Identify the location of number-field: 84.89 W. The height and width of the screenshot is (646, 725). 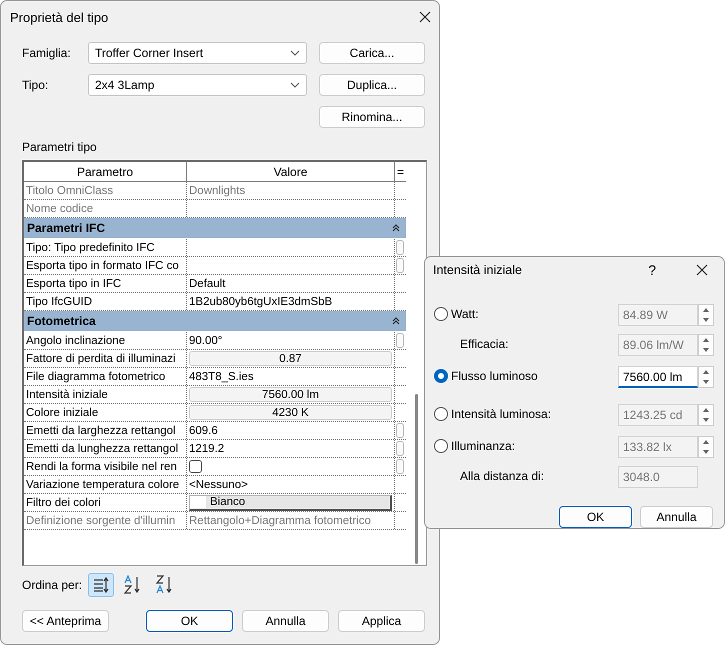
(658, 315).